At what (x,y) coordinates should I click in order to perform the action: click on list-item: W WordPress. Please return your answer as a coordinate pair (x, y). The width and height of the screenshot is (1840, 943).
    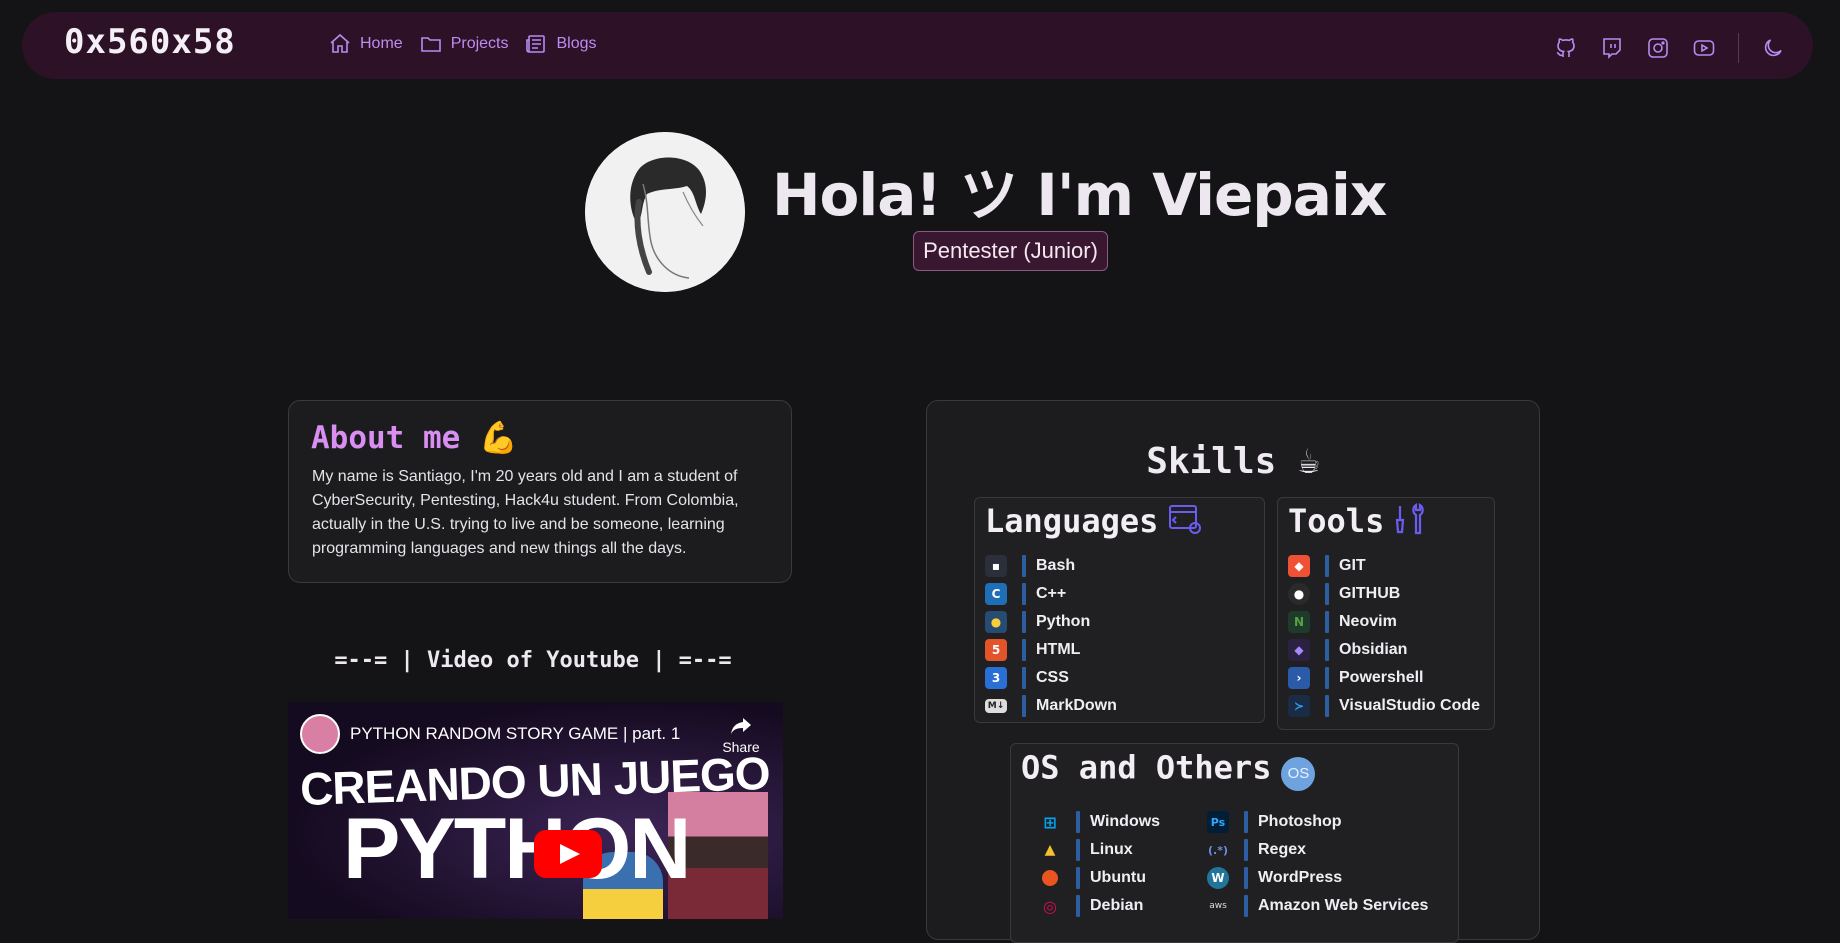
    Looking at the image, I should click on (1317, 878).